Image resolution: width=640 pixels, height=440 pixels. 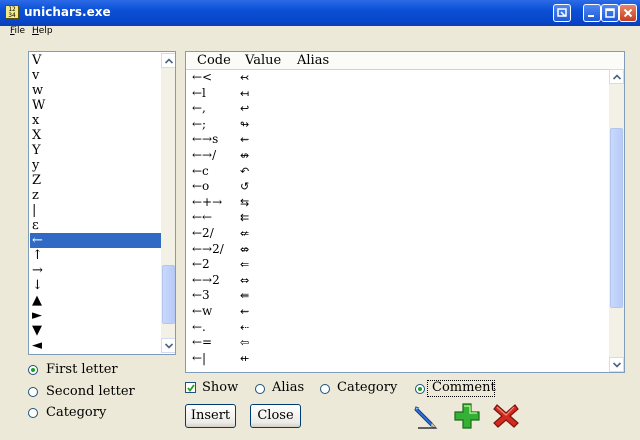 What do you see at coordinates (420, 389) in the screenshot?
I see `radio-comment` at bounding box center [420, 389].